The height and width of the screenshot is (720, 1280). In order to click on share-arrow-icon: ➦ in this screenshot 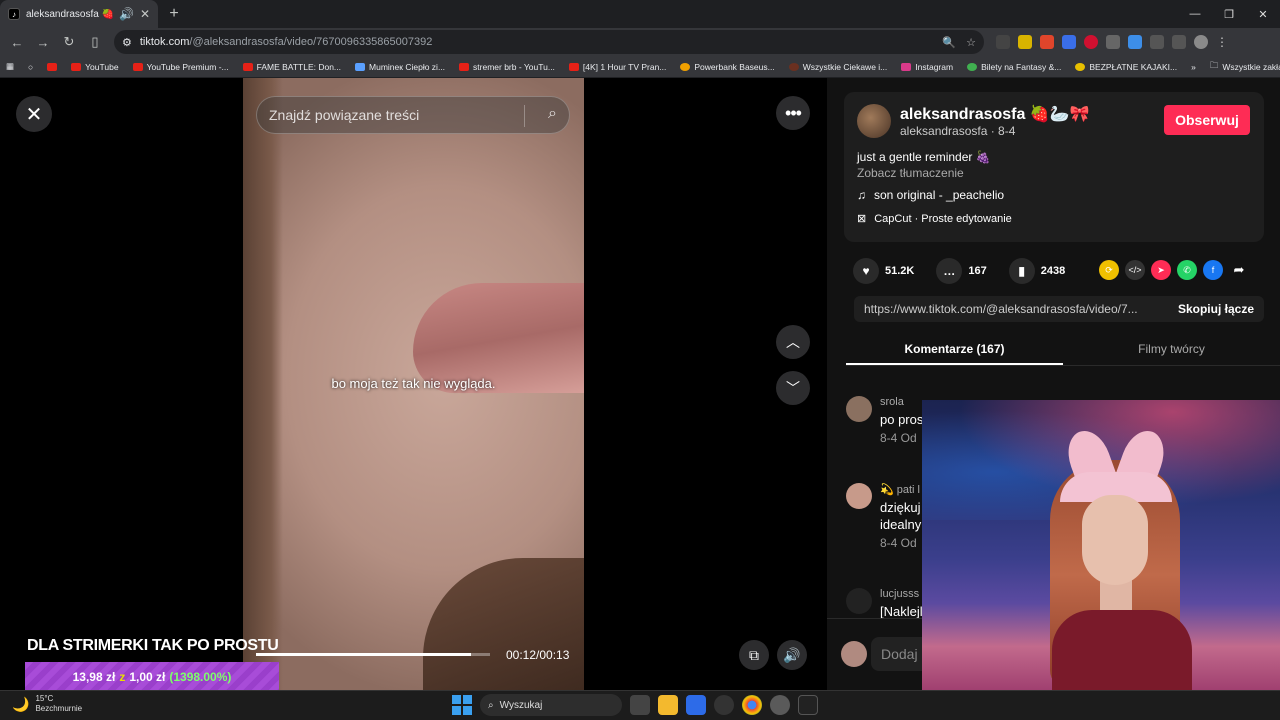, I will do `click(1239, 270)`.